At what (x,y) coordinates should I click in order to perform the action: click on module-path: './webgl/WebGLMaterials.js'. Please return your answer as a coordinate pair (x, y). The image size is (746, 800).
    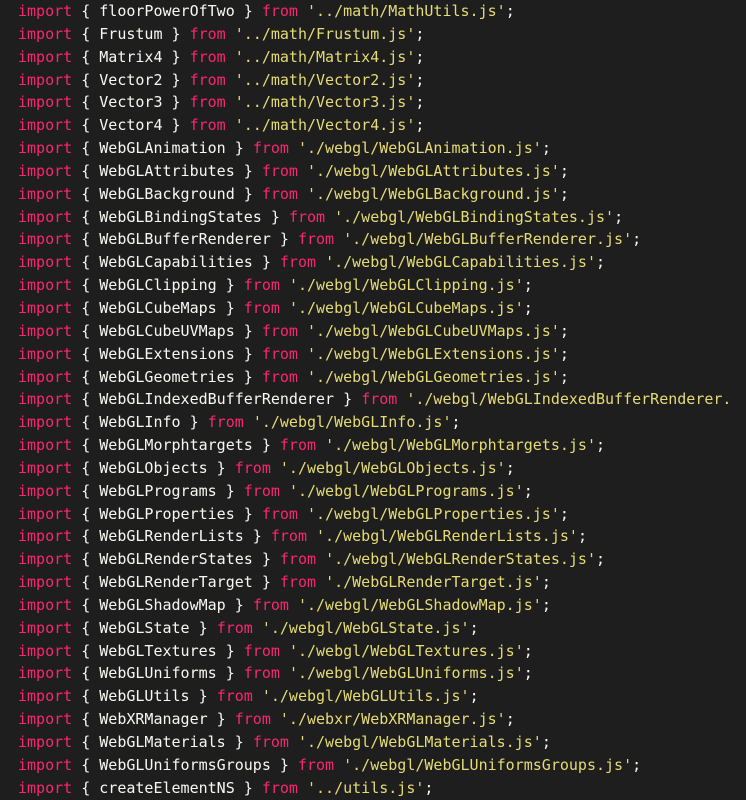
    Looking at the image, I should click on (419, 742).